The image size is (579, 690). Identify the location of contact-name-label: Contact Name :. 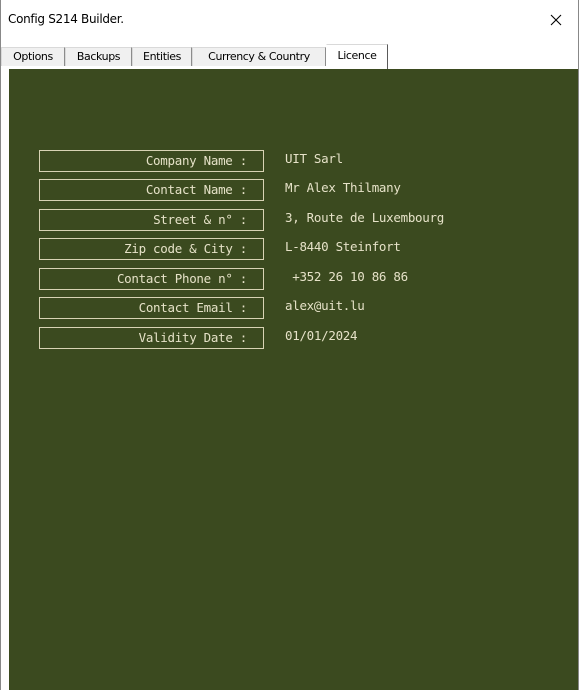
(151, 190).